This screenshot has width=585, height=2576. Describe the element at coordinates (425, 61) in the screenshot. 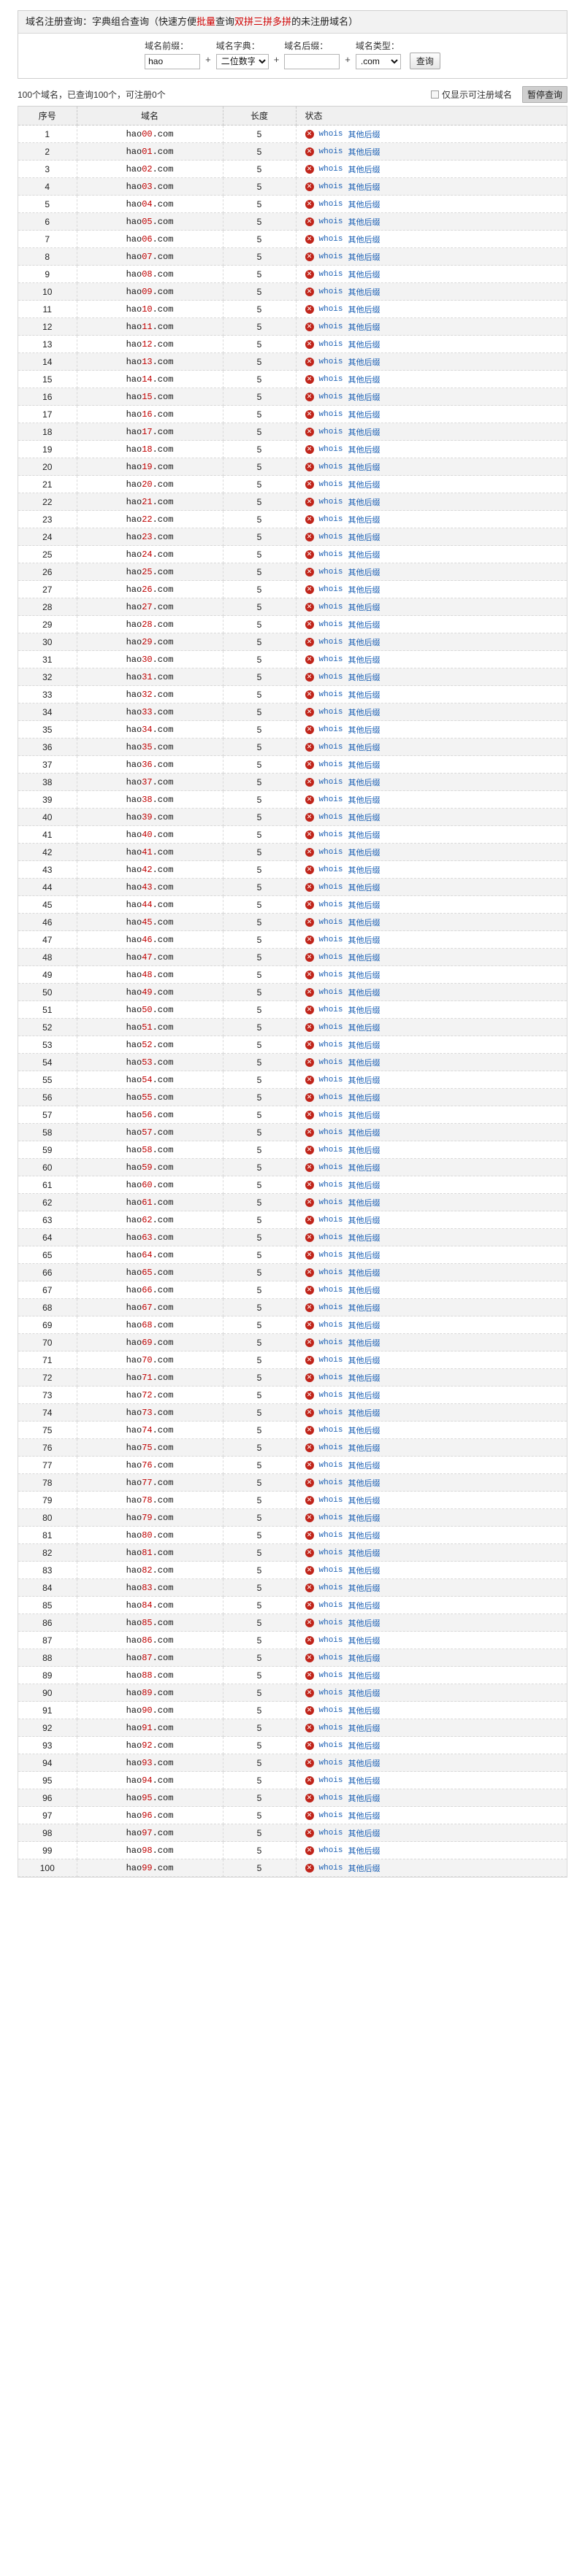

I see `query-button: 查询` at that location.